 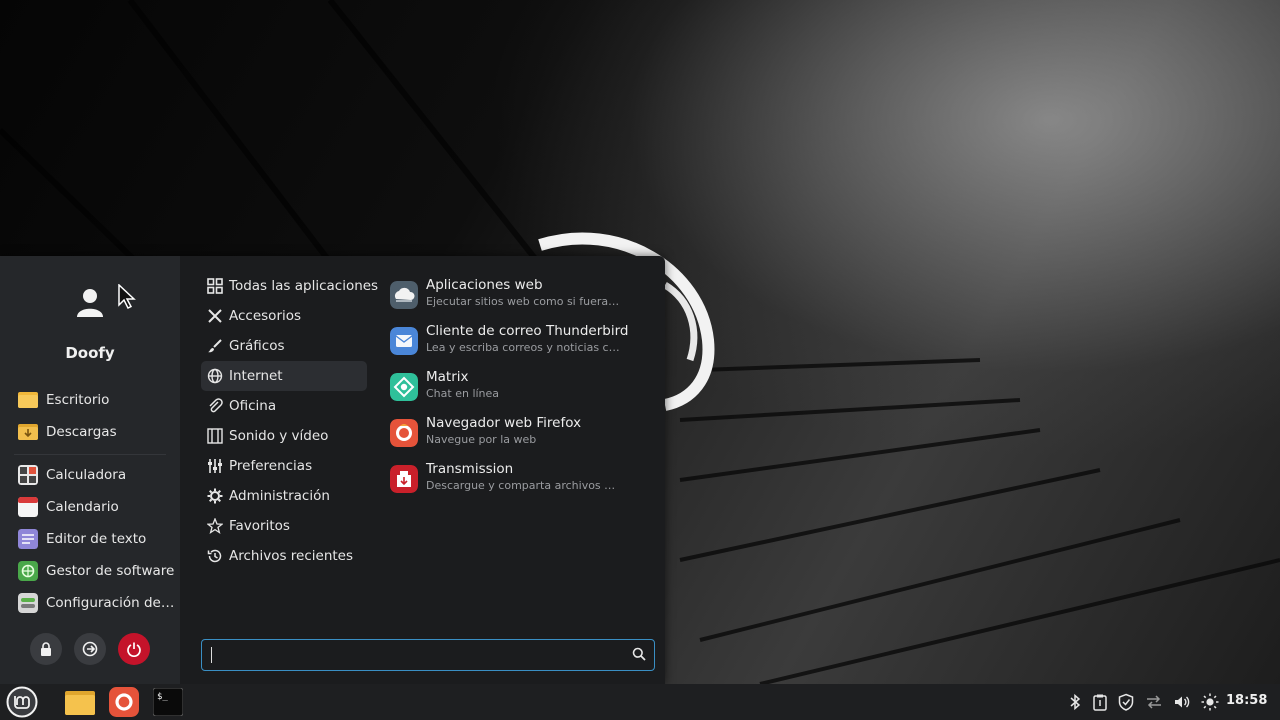 I want to click on brush-icon, so click(x=215, y=346).